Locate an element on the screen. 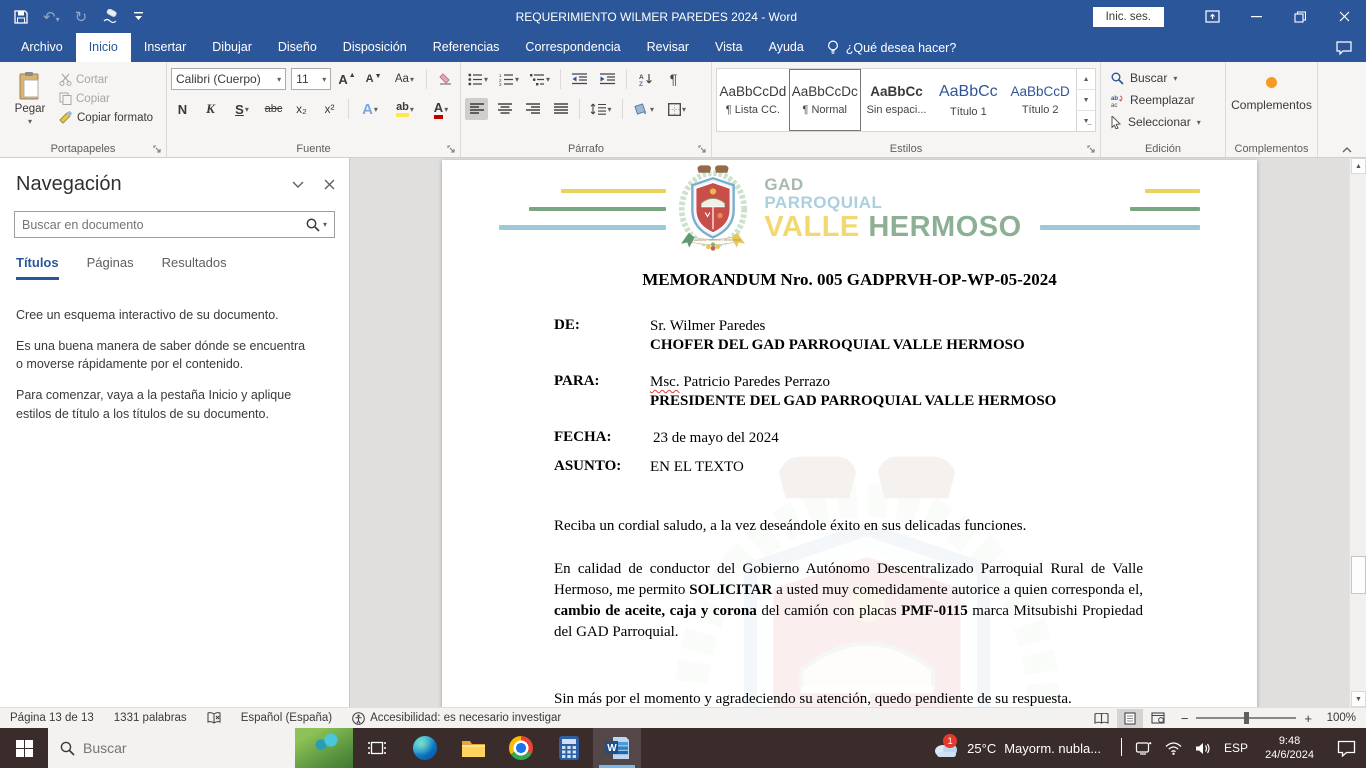 The height and width of the screenshot is (768, 1366). word-app-button: W is located at coordinates (617, 748).